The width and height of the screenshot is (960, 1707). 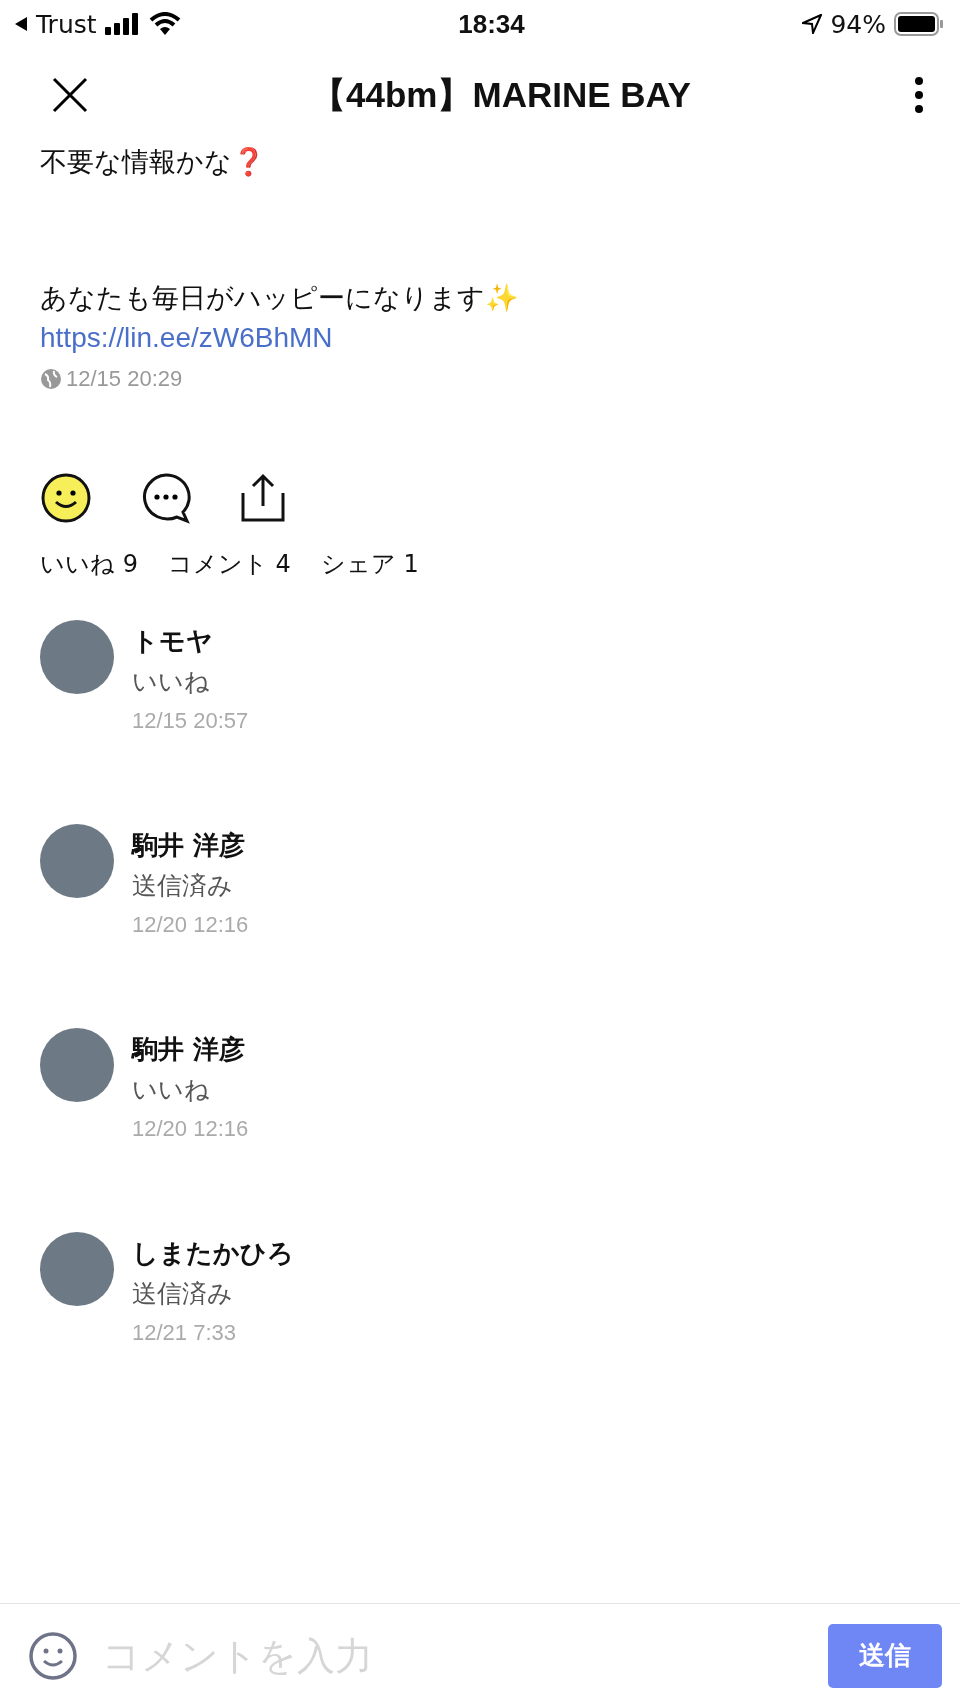 I want to click on like-button, so click(x=66, y=498).